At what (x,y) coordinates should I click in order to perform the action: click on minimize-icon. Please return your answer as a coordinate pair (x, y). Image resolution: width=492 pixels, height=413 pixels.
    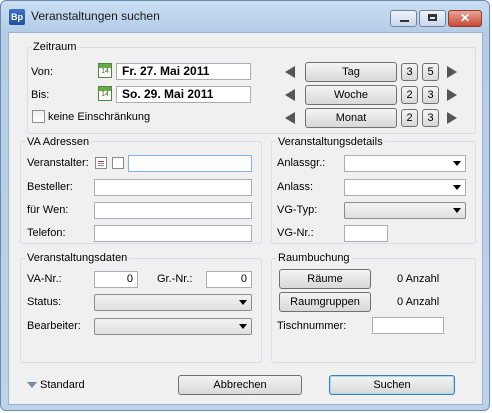
    Looking at the image, I should click on (404, 21).